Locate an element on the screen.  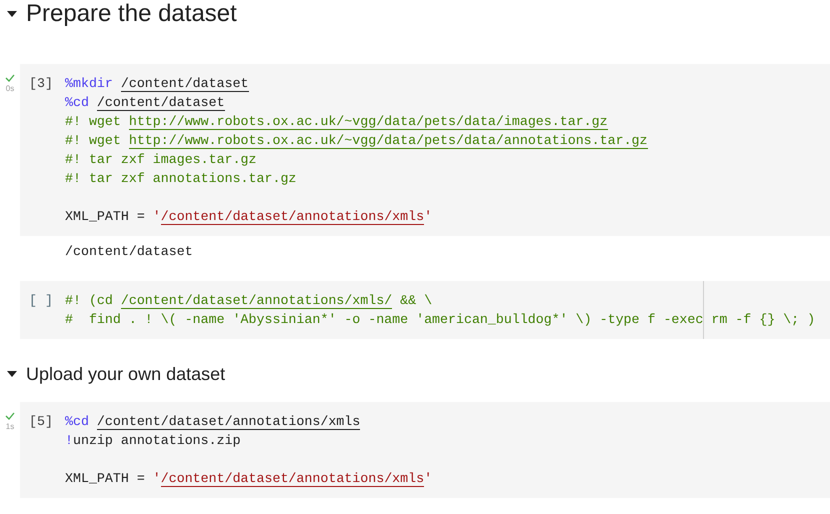
code-line: %mkdir /content/dataset is located at coordinates (157, 84).